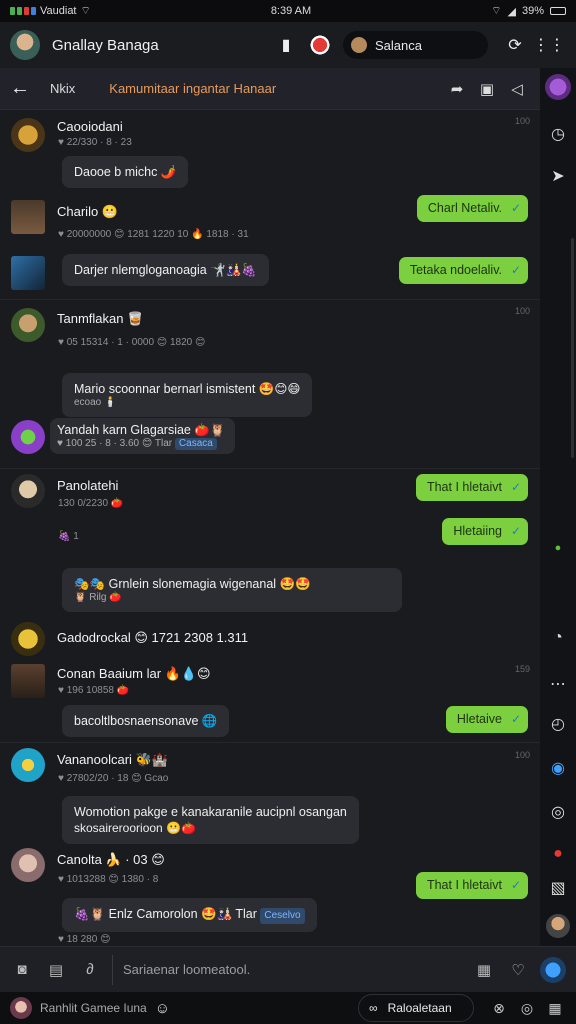 The image size is (576, 1024). I want to click on swirl-icon: ◎, so click(558, 812).